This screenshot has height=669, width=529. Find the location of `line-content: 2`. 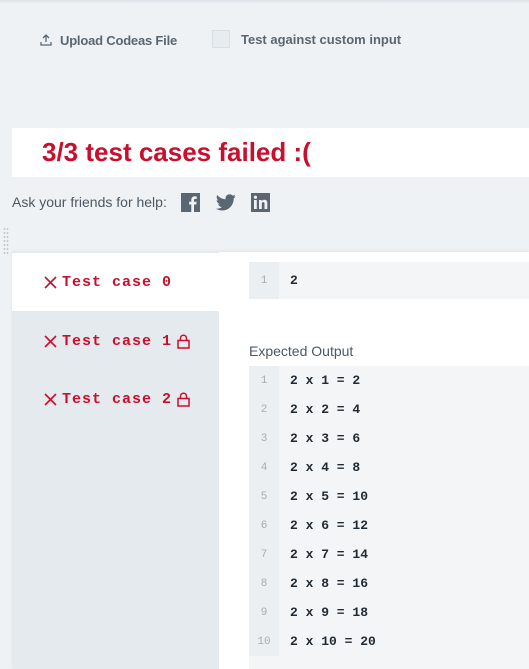

line-content: 2 is located at coordinates (294, 280).